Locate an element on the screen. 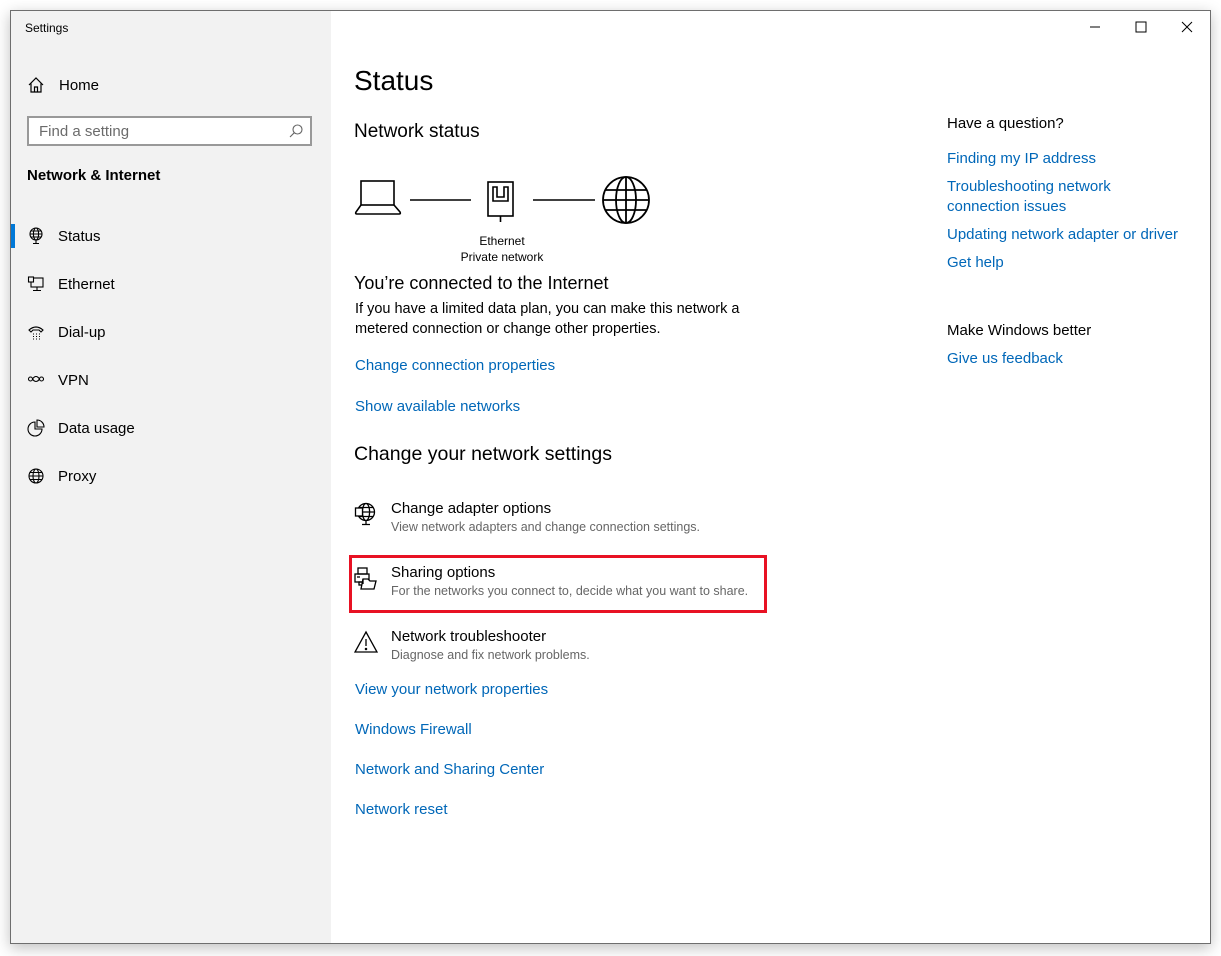 Image resolution: width=1221 pixels, height=956 pixels. sidebar-item-proxy: Proxy is located at coordinates (171, 476).